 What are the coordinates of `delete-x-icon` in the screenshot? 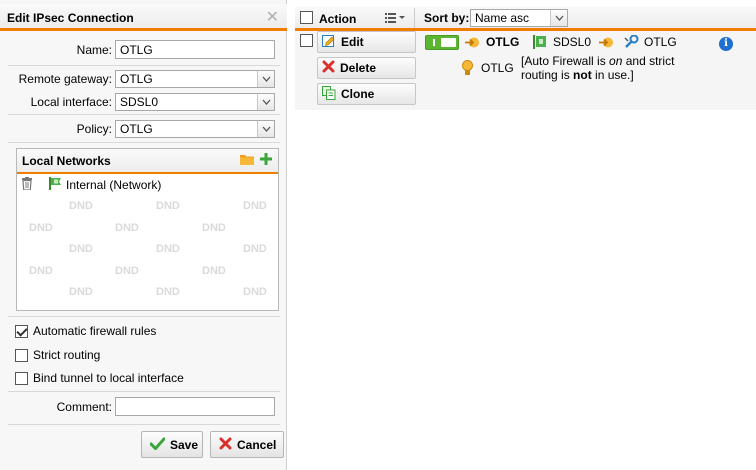 It's located at (328, 68).